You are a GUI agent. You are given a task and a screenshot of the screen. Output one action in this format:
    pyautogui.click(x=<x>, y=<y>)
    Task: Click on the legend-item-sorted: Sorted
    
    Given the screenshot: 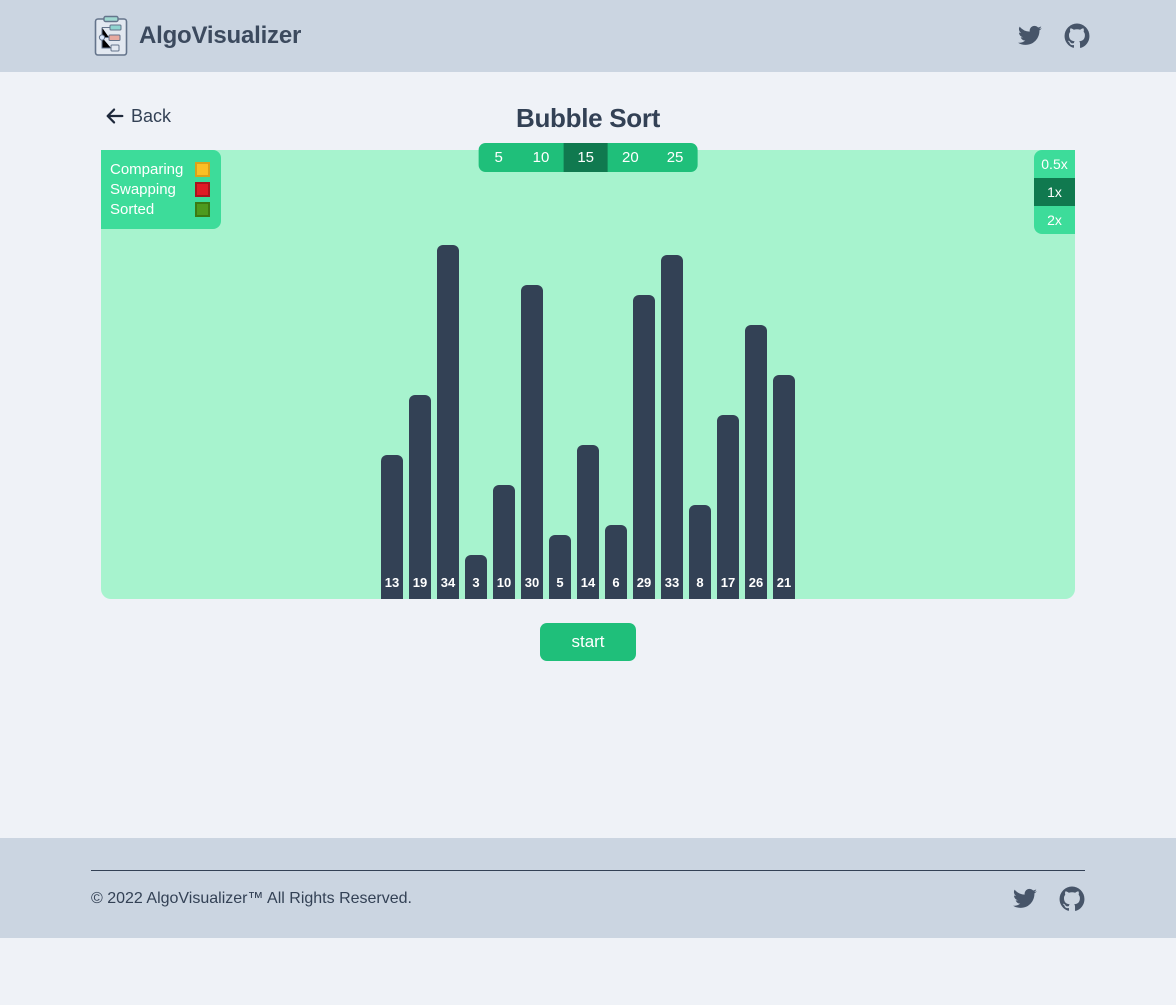 What is the action you would take?
    pyautogui.click(x=160, y=209)
    